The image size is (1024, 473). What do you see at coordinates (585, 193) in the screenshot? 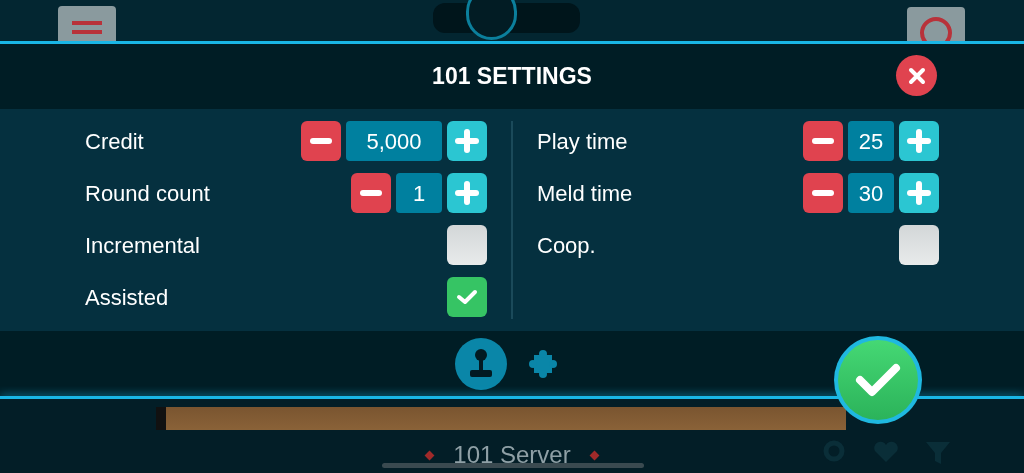
I see `setting-label: Meld time` at bounding box center [585, 193].